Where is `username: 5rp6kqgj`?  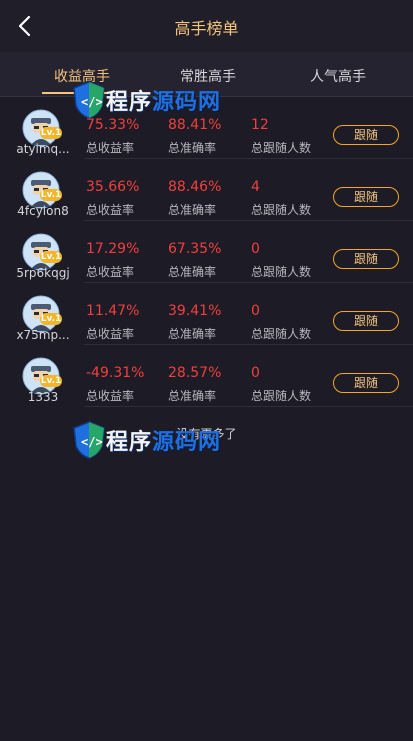 username: 5rp6kqgj is located at coordinates (43, 273).